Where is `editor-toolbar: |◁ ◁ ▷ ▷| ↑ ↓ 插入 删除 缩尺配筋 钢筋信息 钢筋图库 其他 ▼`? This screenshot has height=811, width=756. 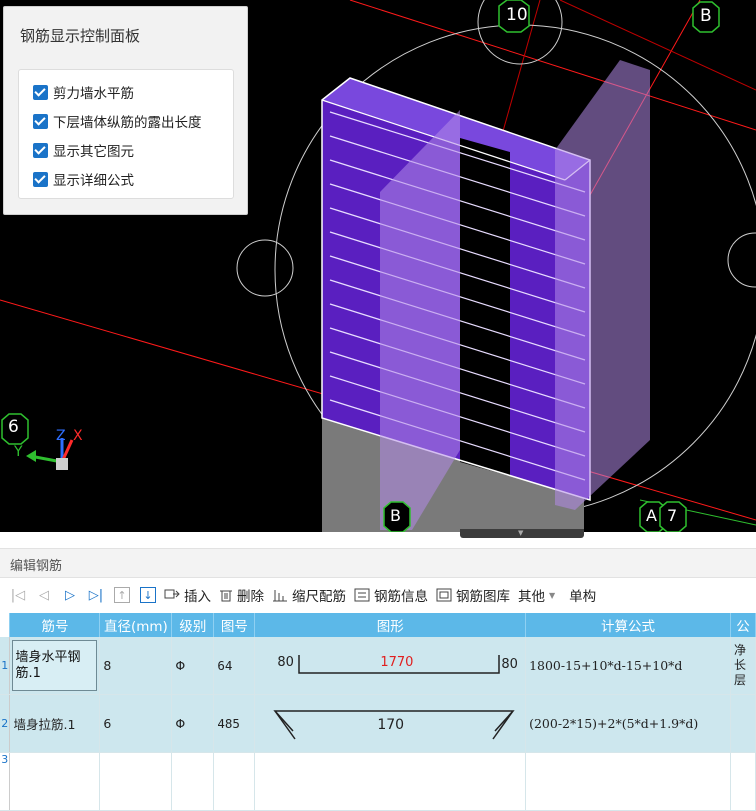
editor-toolbar: |◁ ◁ ▷ ▷| ↑ ↓ 插入 删除 缩尺配筋 钢筋信息 钢筋图库 其他 ▼ is located at coordinates (378, 595).